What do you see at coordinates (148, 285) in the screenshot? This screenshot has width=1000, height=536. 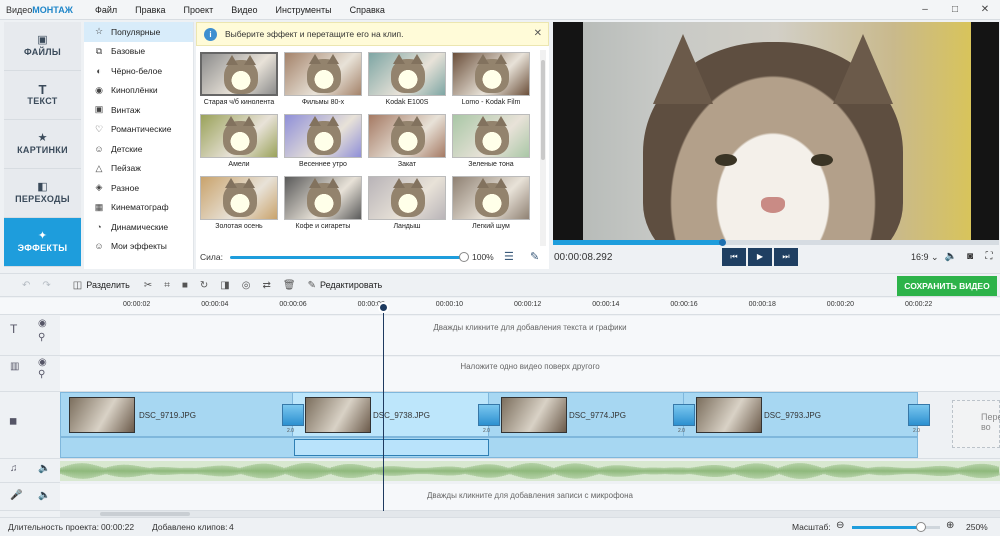 I see `cut-icon: ✂` at bounding box center [148, 285].